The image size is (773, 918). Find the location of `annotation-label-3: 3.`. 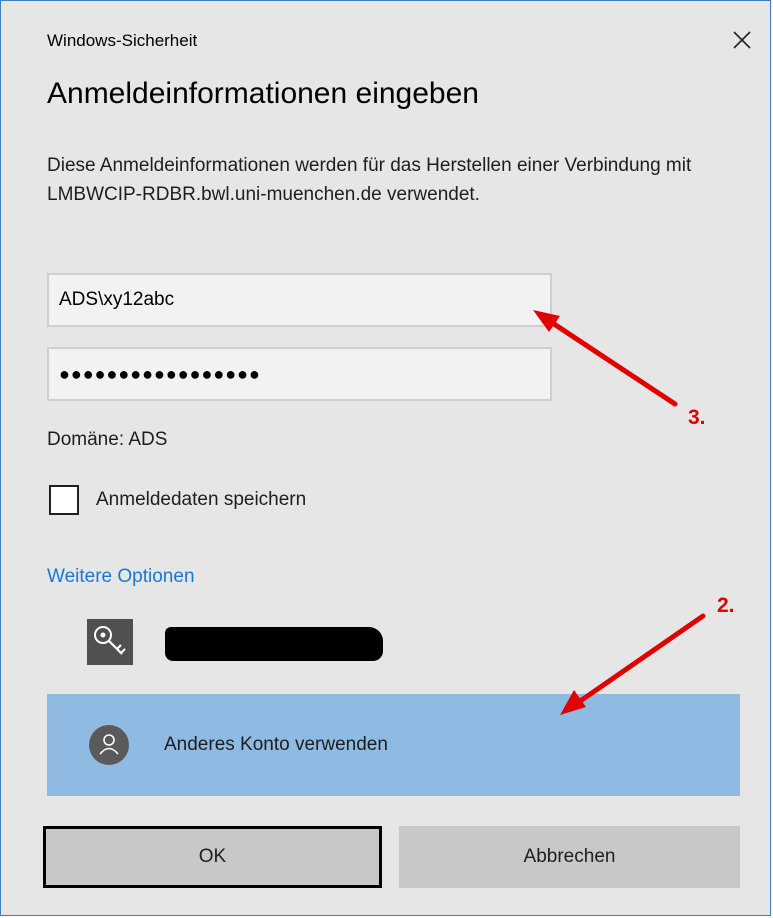

annotation-label-3: 3. is located at coordinates (697, 417).